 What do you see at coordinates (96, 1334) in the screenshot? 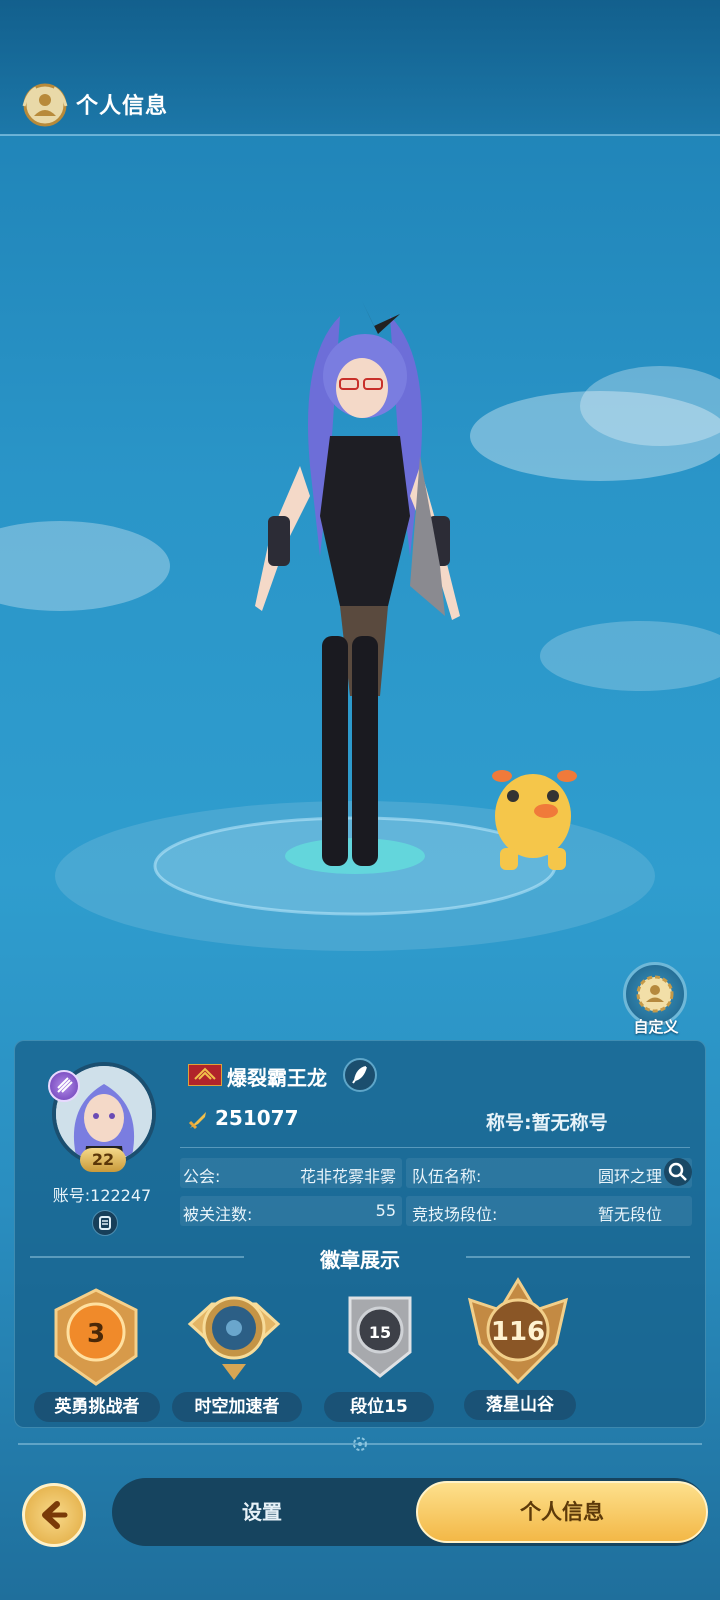
I see `badge-number: 3` at bounding box center [96, 1334].